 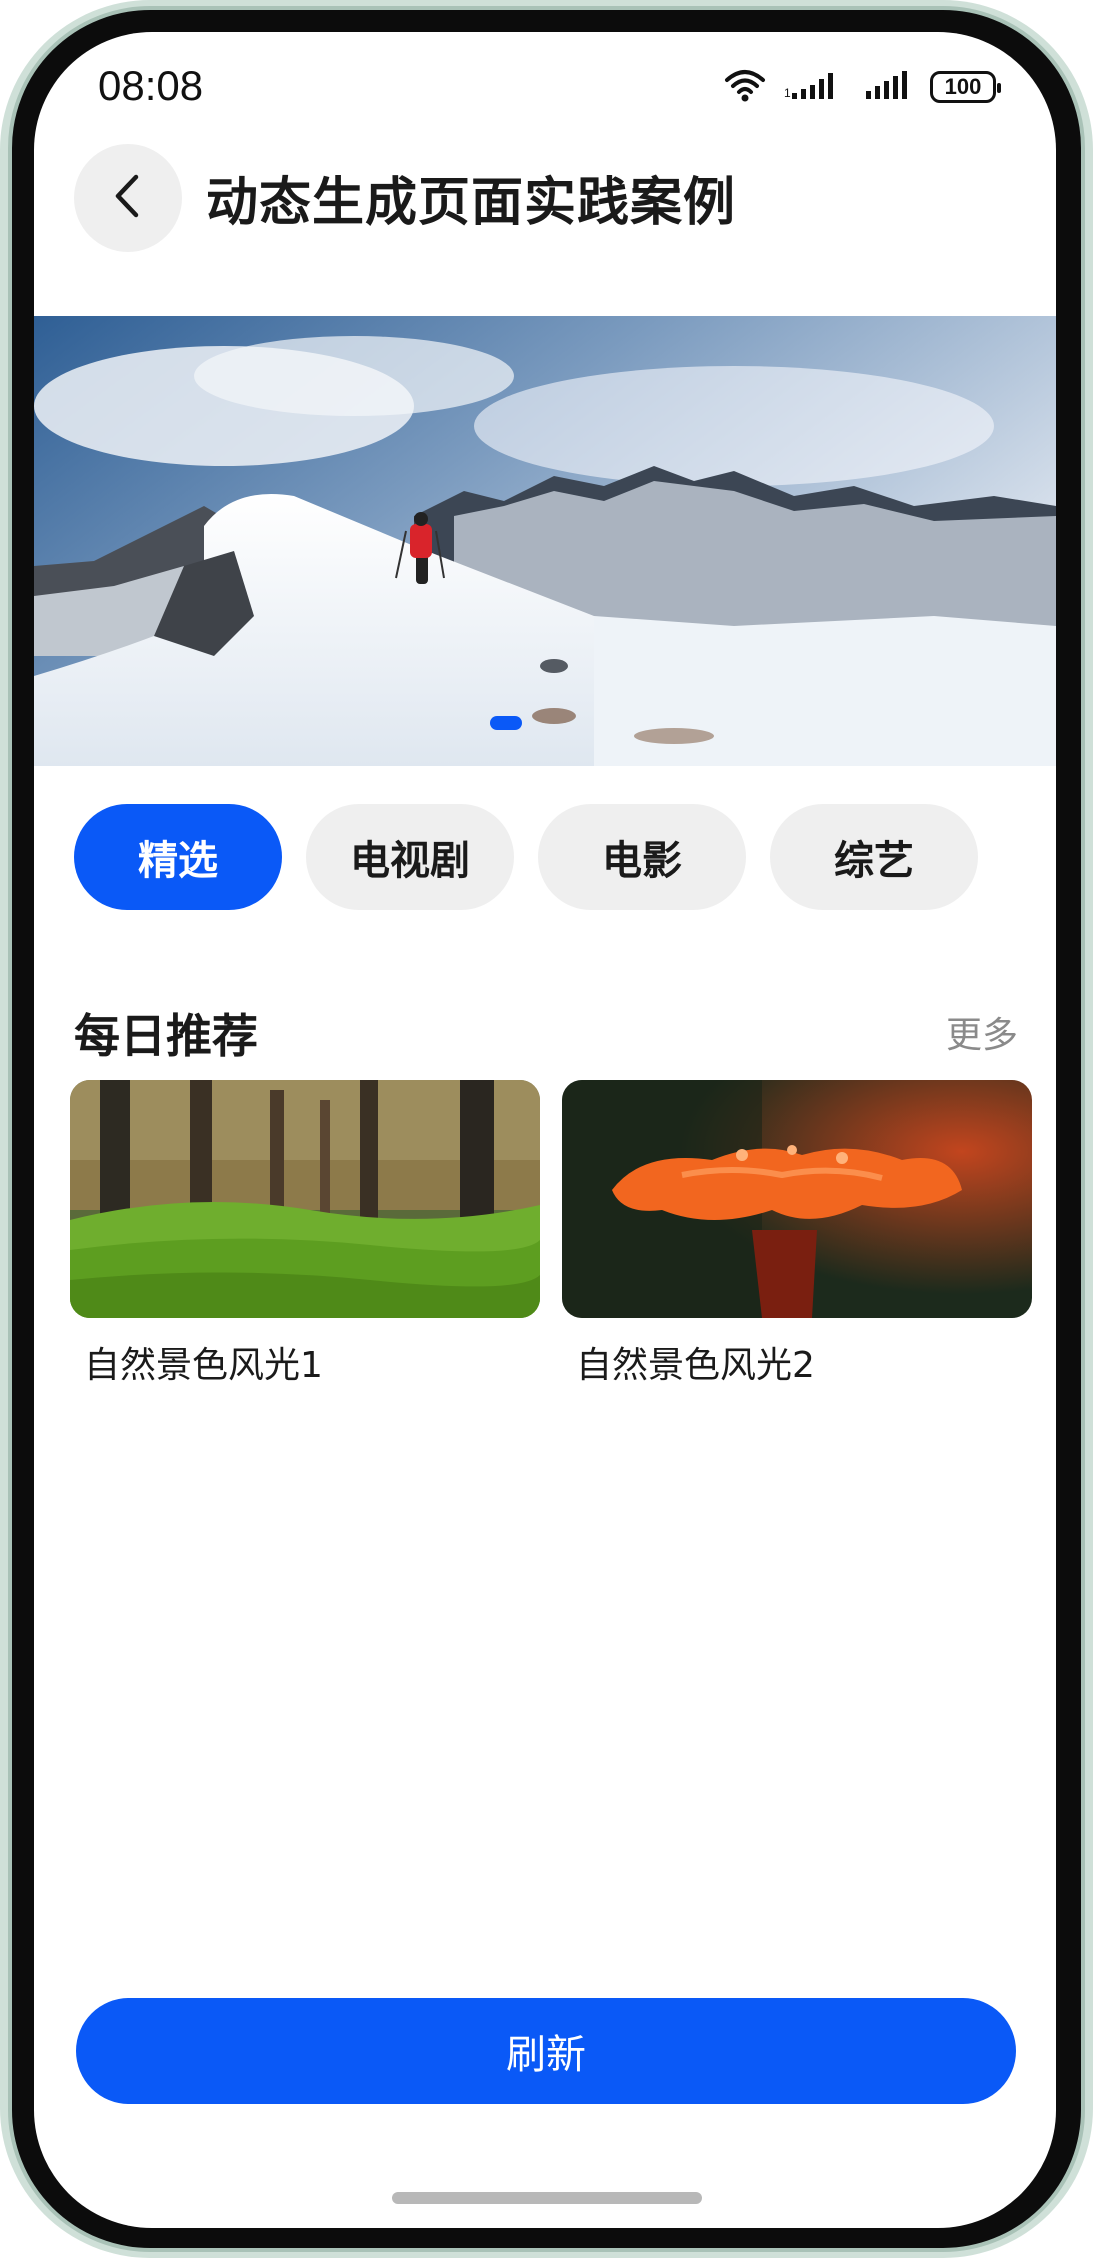 I want to click on home-indicator, so click(x=547, y=2198).